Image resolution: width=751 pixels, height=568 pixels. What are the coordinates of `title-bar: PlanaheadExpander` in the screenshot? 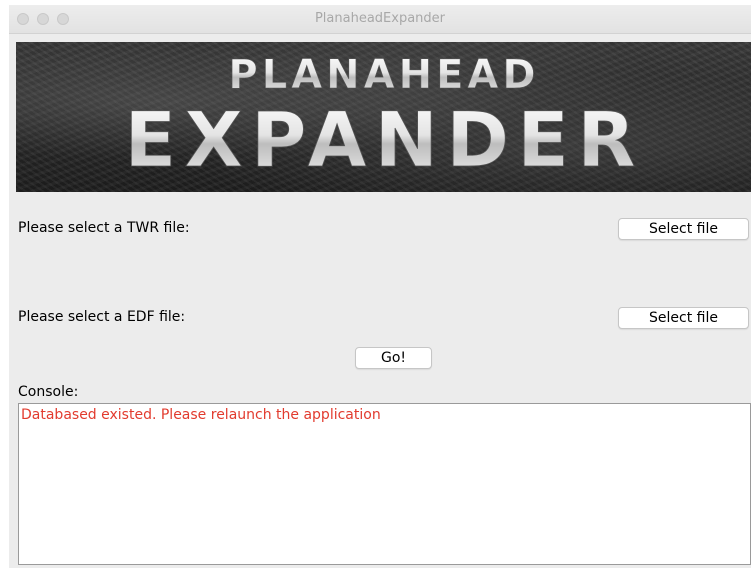 It's located at (380, 19).